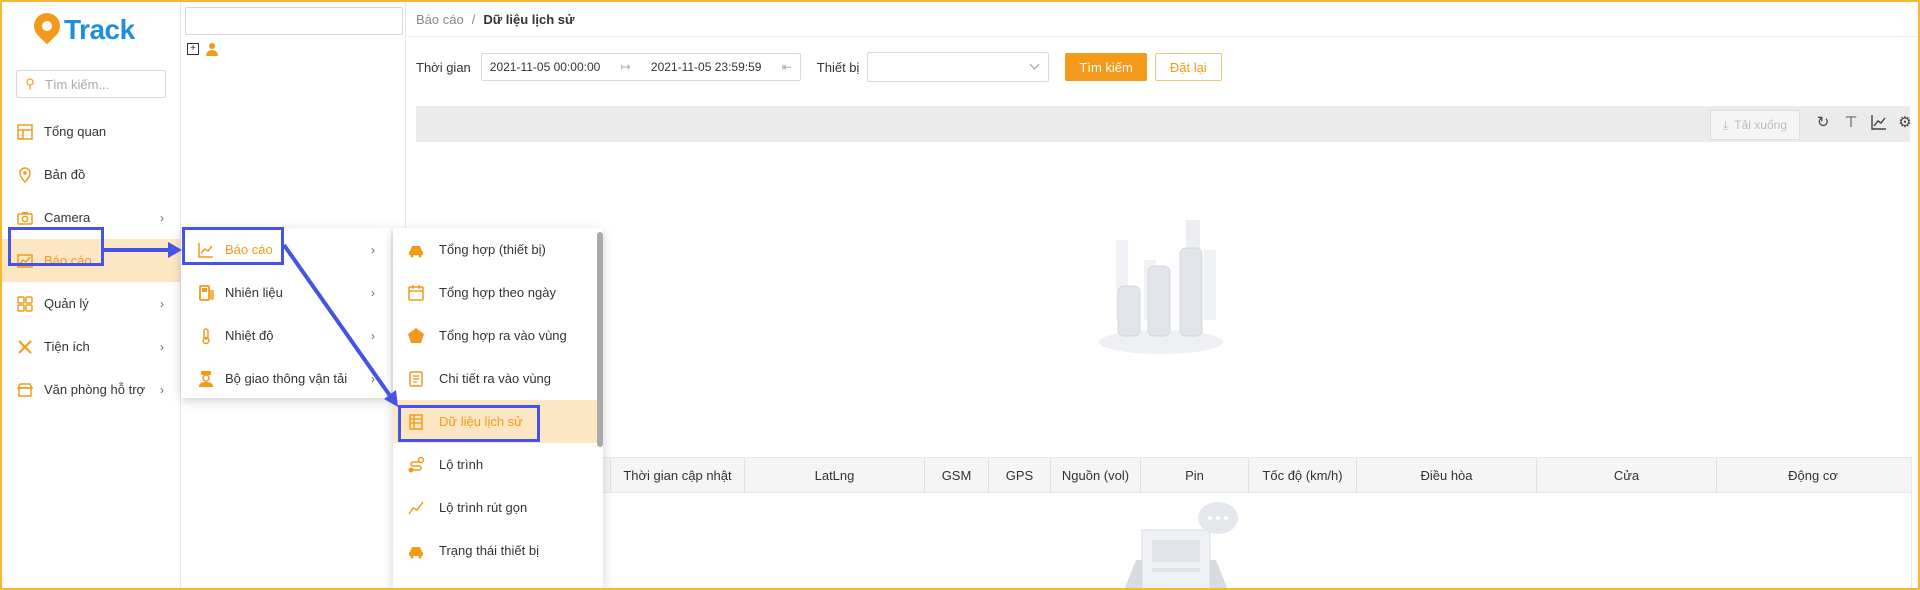  I want to click on menu-item-label: Lộ trình, so click(461, 464).